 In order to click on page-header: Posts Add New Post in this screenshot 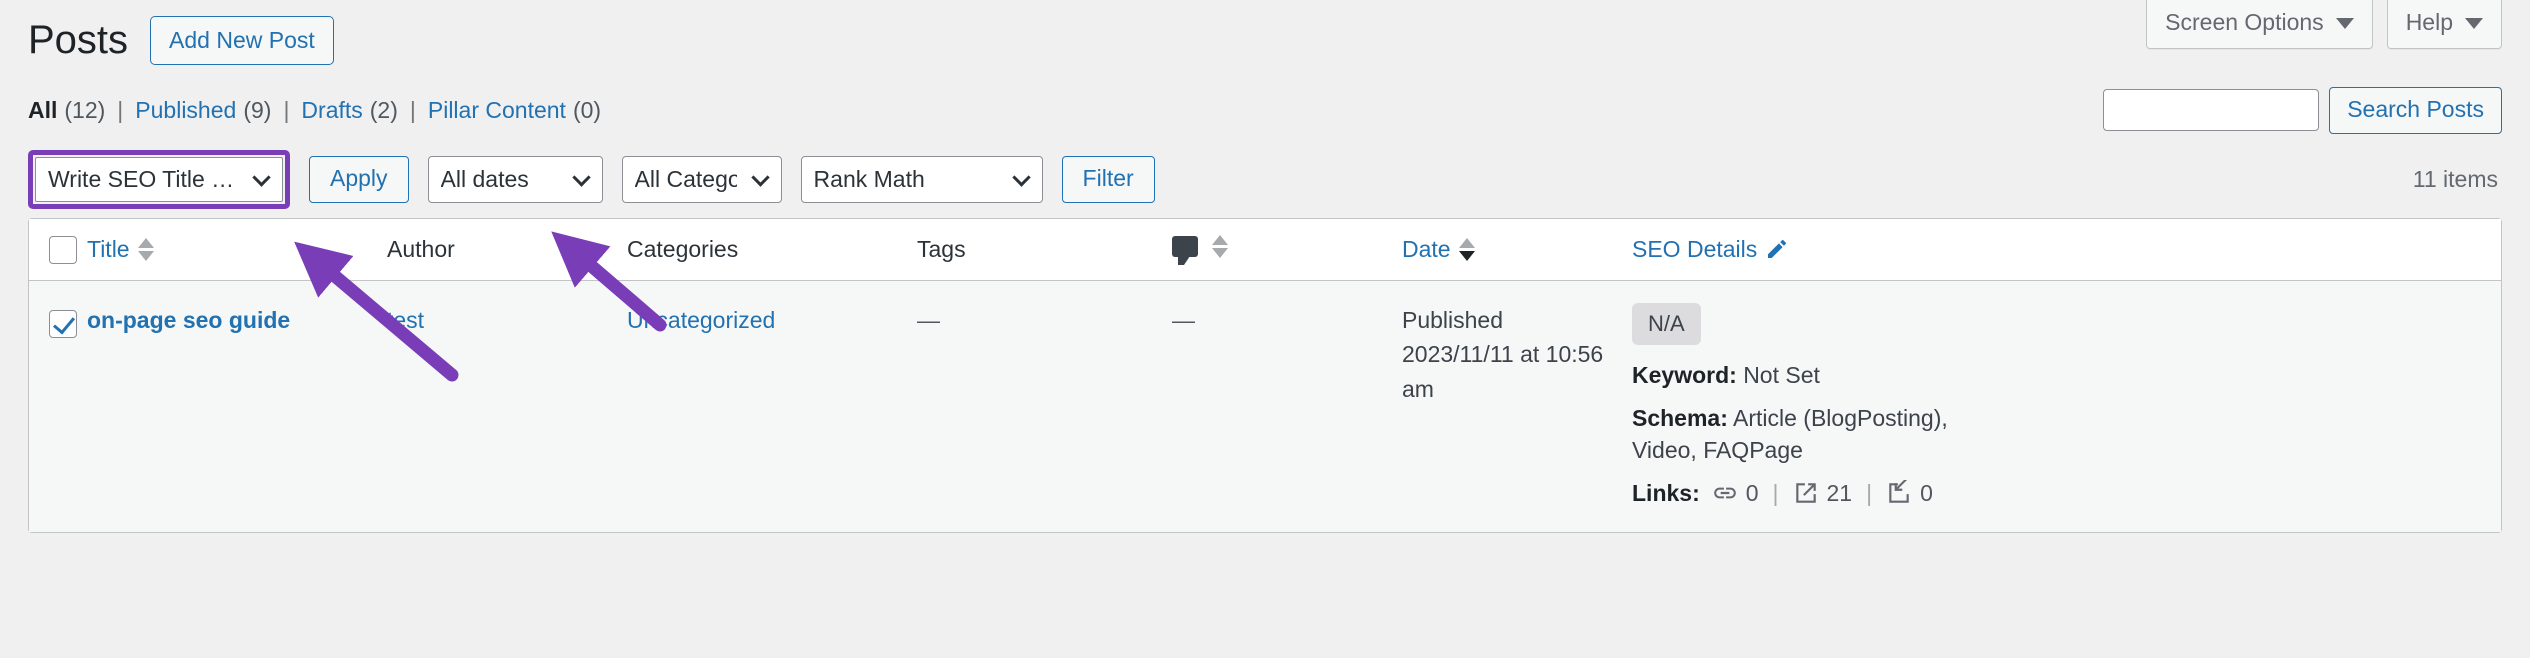, I will do `click(1265, 32)`.